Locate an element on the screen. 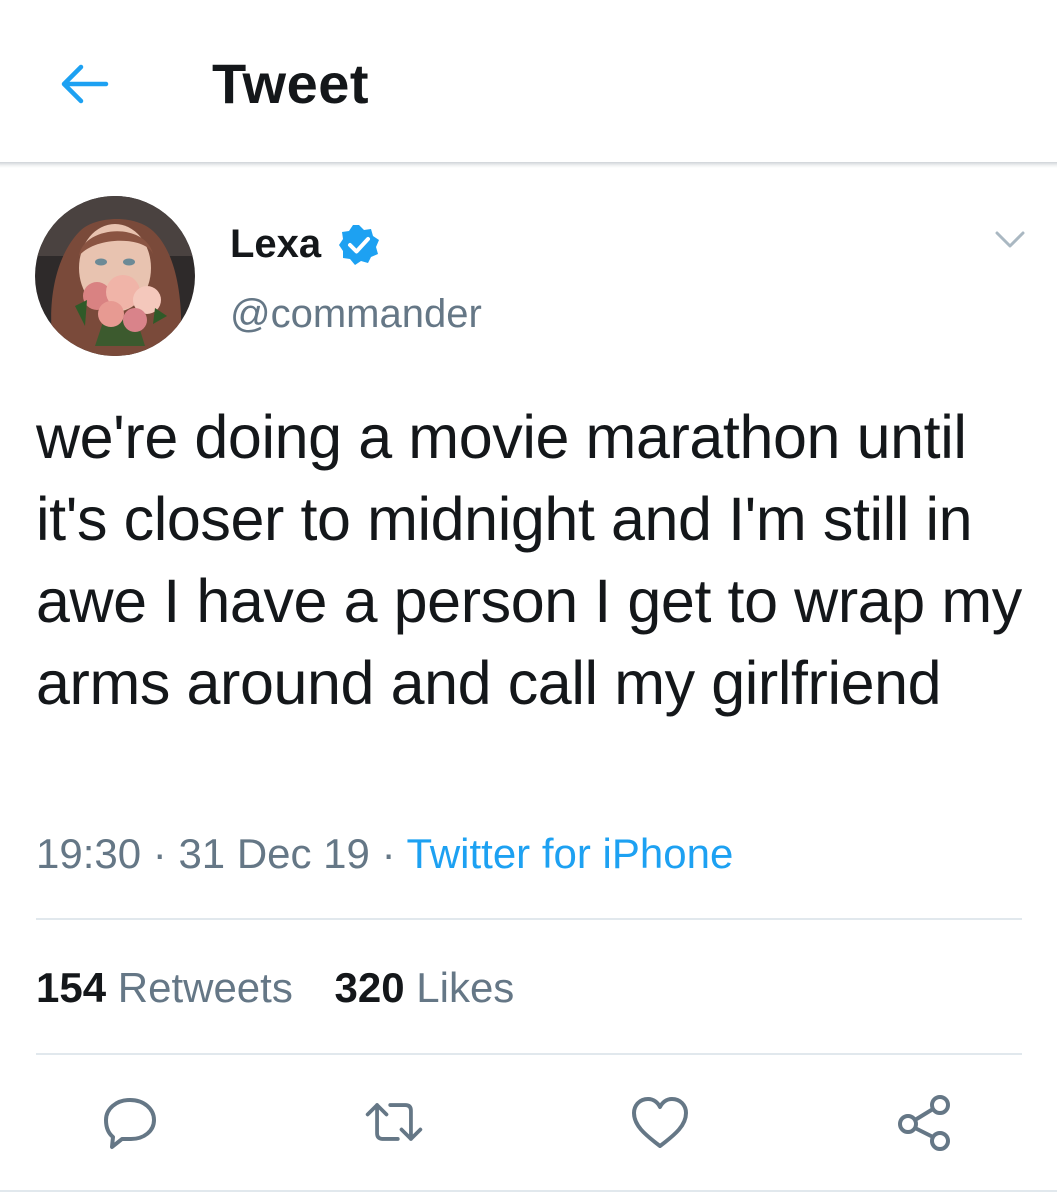 Image resolution: width=1057 pixels, height=1200 pixels. page-title: Tweet is located at coordinates (291, 83).